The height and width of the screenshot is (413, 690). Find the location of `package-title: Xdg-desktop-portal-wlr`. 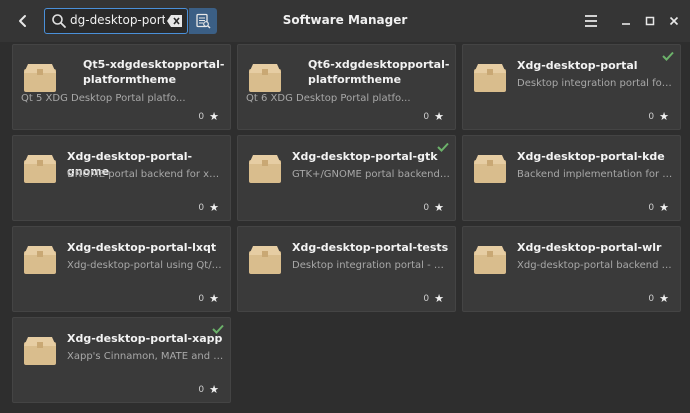

package-title: Xdg-desktop-portal-wlr is located at coordinates (589, 247).